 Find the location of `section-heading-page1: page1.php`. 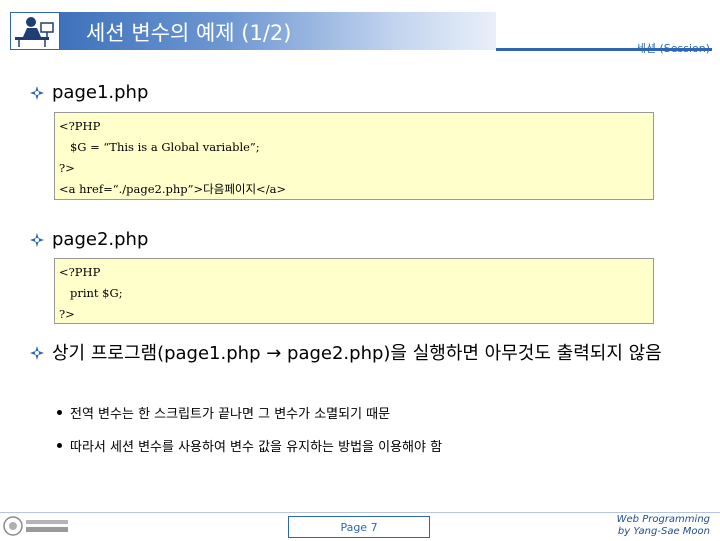

section-heading-page1: page1.php is located at coordinates (100, 92).